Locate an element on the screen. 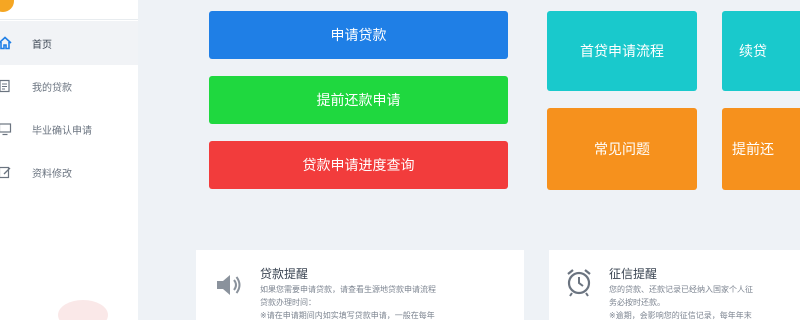  tile-label: 首贷申请流程 is located at coordinates (622, 52).